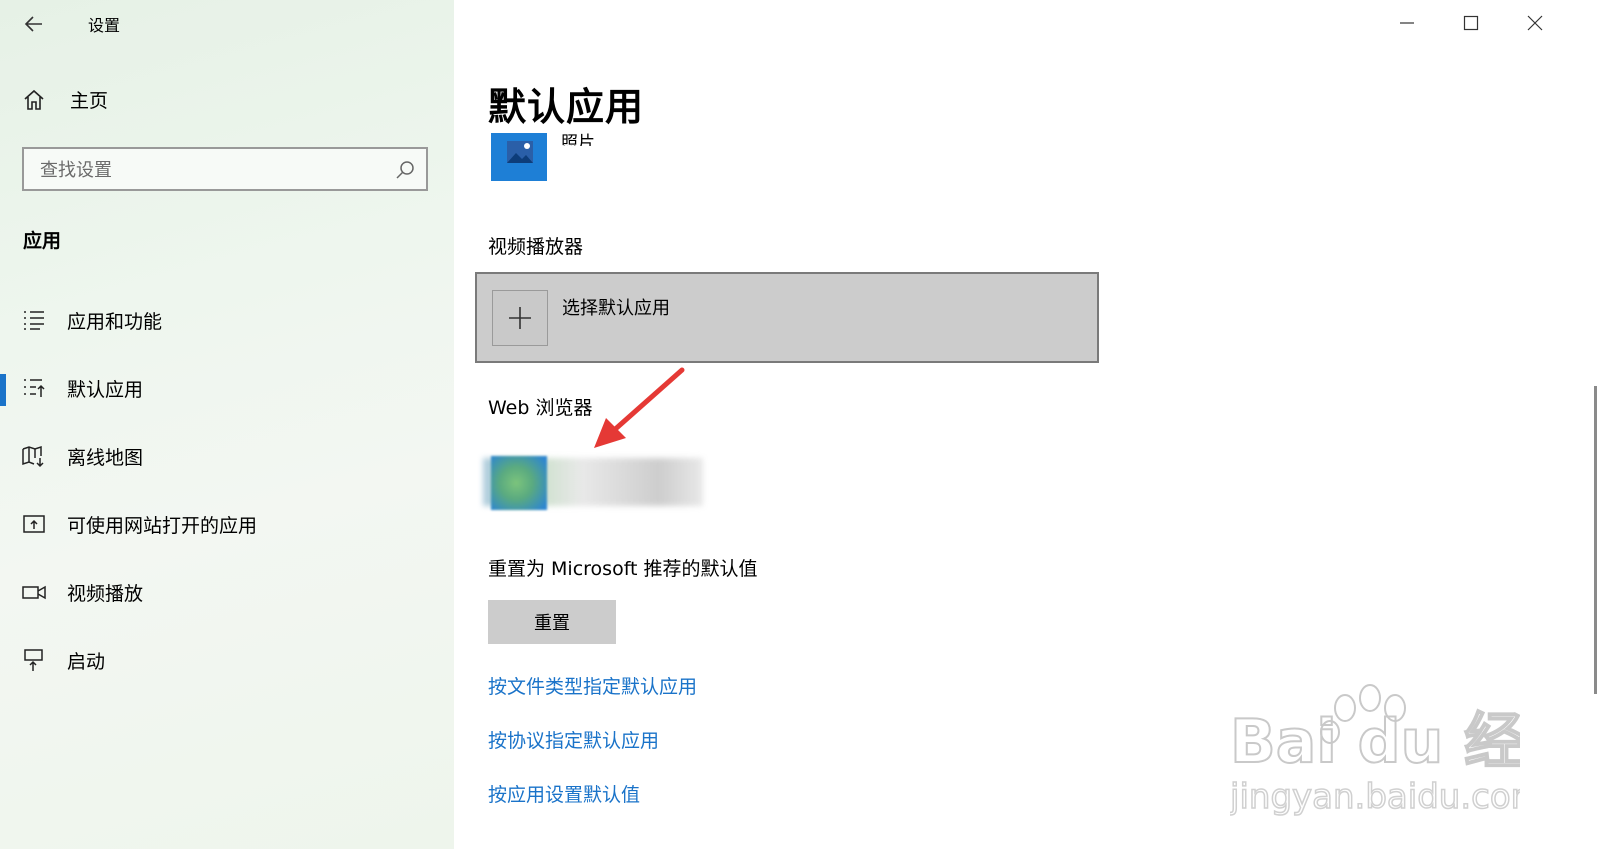 The height and width of the screenshot is (849, 1600). I want to click on sidebar-item-apps-features: 应用和功能, so click(227, 320).